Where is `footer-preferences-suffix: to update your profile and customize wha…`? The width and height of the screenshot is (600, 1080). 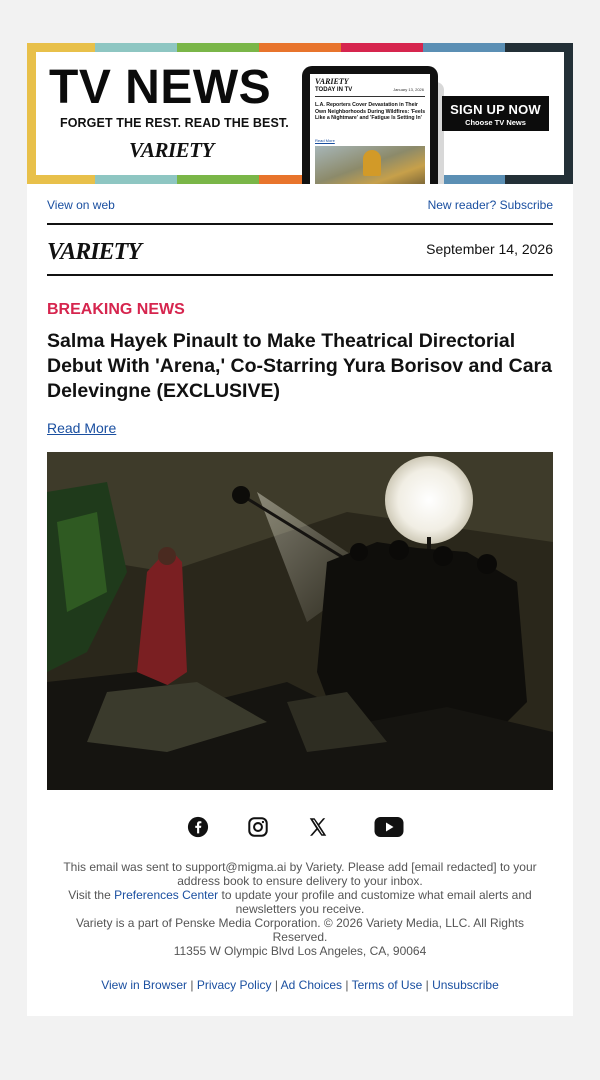 footer-preferences-suffix: to update your profile and customize wha… is located at coordinates (375, 902).